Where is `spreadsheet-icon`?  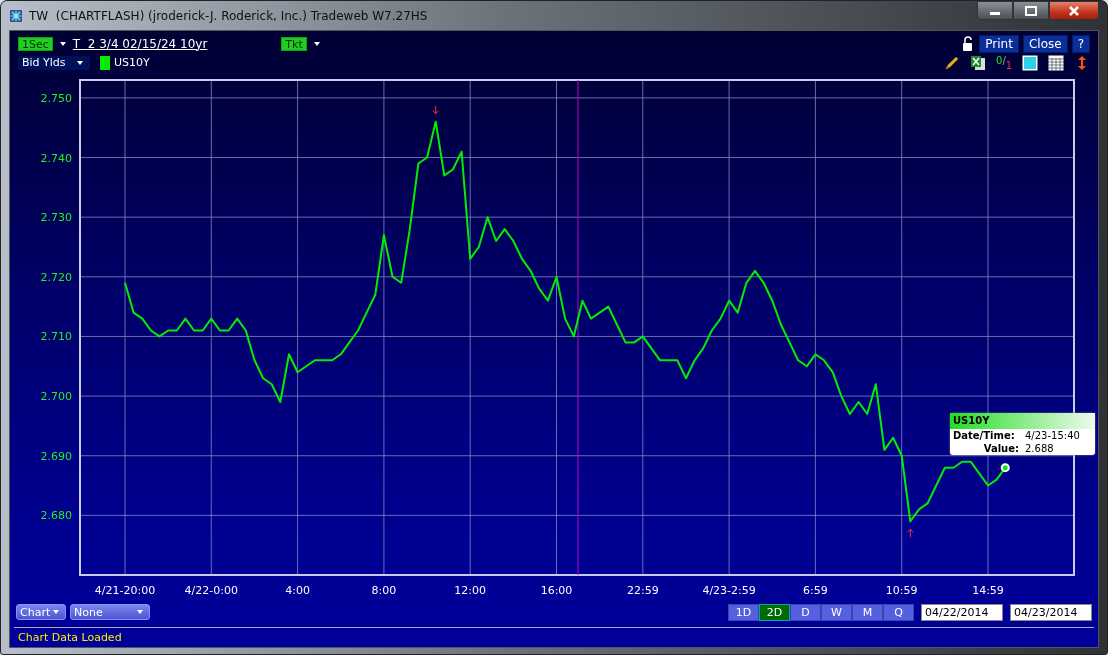 spreadsheet-icon is located at coordinates (978, 62).